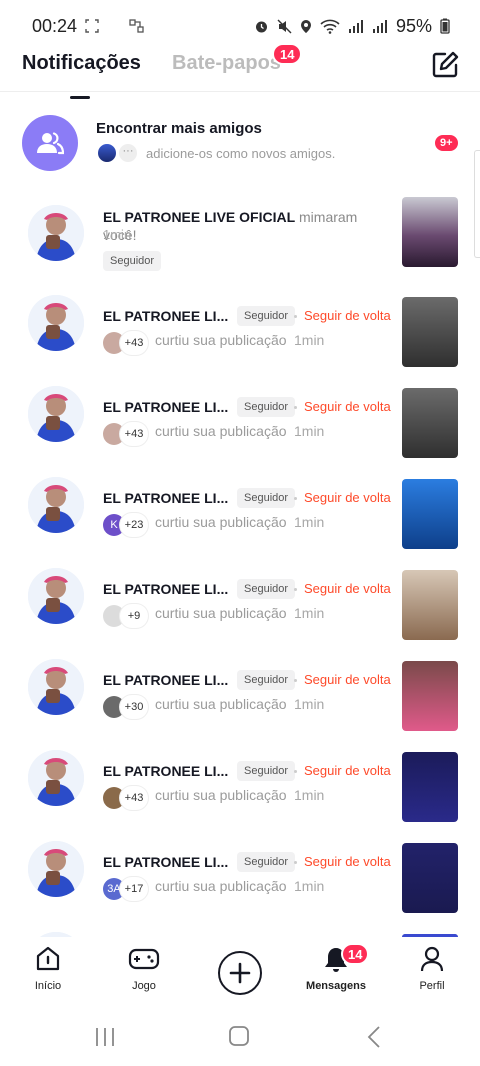  What do you see at coordinates (144, 959) in the screenshot?
I see `gamepad-icon` at bounding box center [144, 959].